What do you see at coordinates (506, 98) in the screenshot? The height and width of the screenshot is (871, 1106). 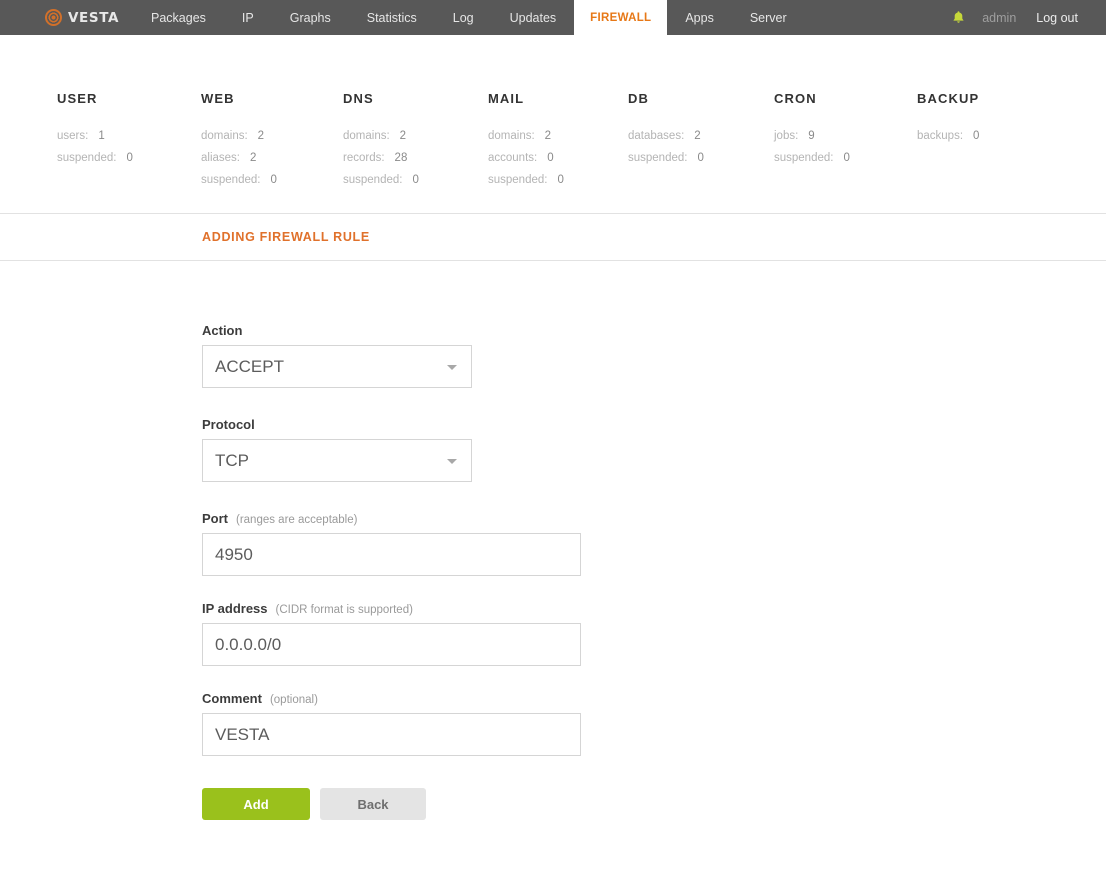 I see `stats-column-title: MAIL` at bounding box center [506, 98].